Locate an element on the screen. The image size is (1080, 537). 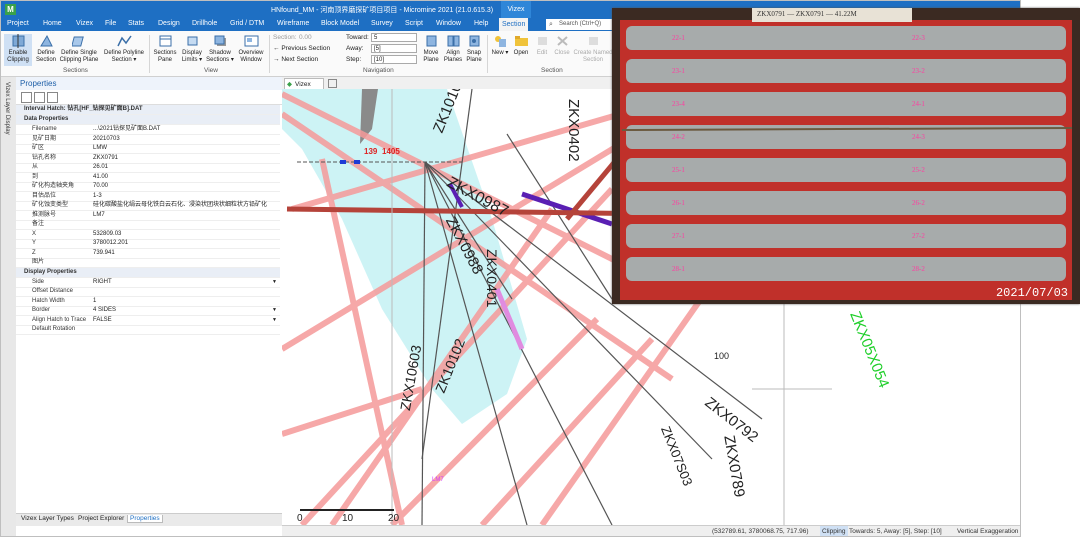
menu-home: Home is located at coordinates (52, 23).